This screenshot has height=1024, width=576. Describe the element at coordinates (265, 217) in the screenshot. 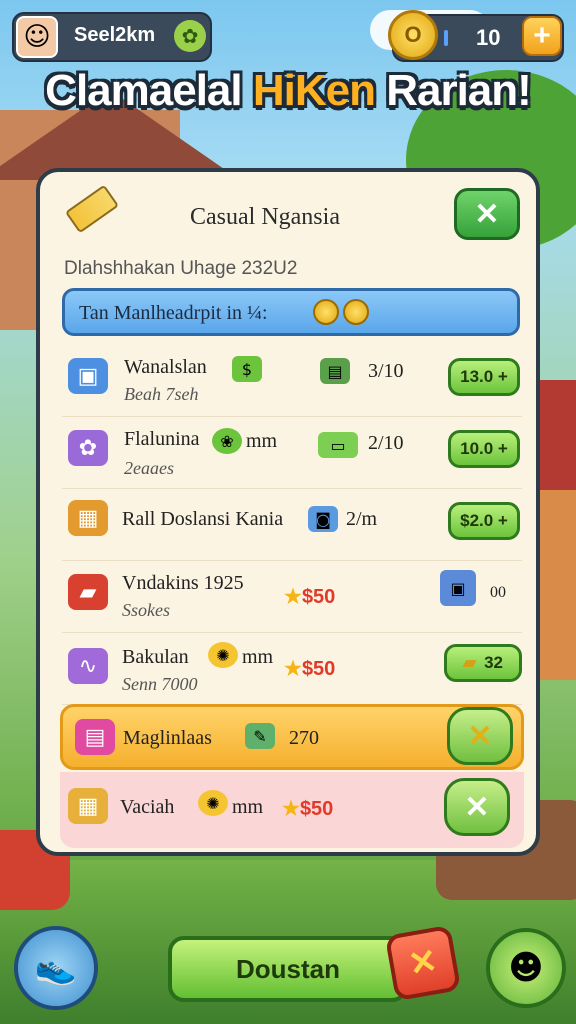

I see `panel-title: Casual Ngansia` at that location.